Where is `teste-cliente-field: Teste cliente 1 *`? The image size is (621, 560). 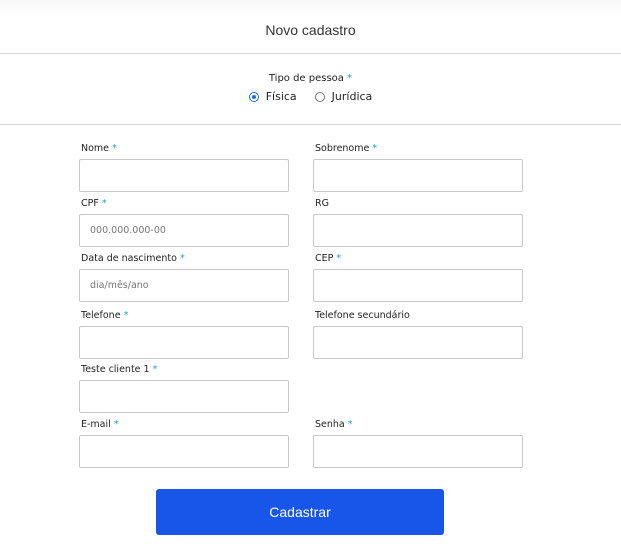 teste-cliente-field: Teste cliente 1 * is located at coordinates (184, 388).